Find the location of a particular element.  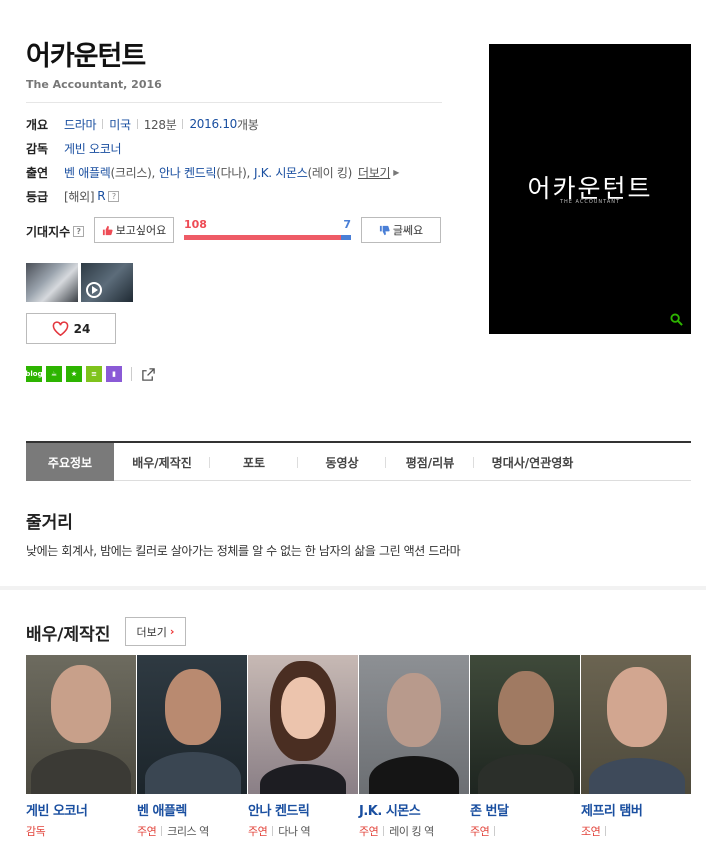

meh-label: 글쎄요 is located at coordinates (408, 230).